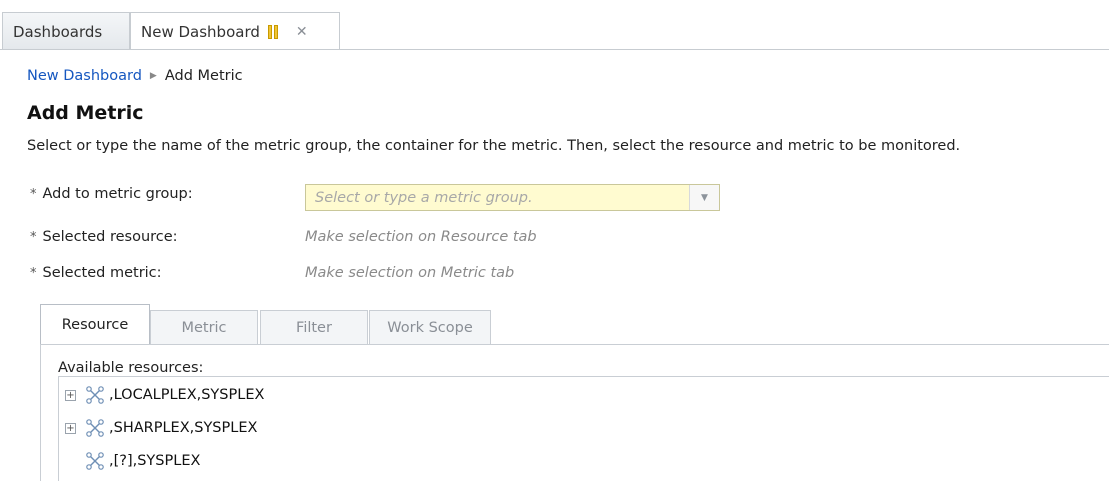  What do you see at coordinates (155, 461) in the screenshot?
I see `tree-item-label: ,[?],SYSPLEX` at bounding box center [155, 461].